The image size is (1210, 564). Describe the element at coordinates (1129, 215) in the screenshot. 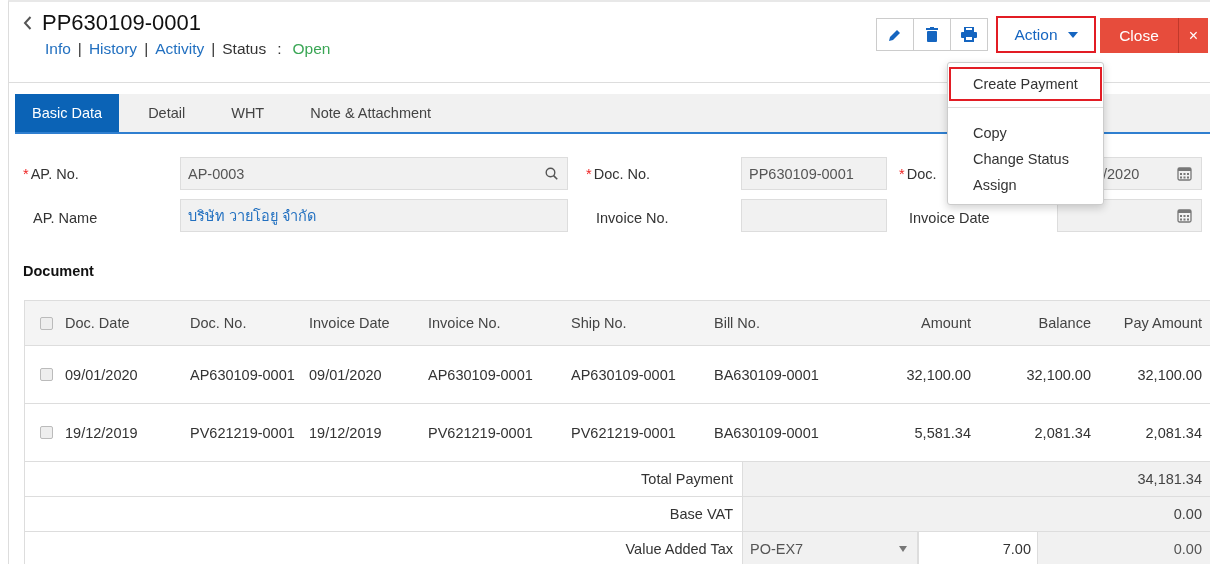

I see `date-field` at that location.